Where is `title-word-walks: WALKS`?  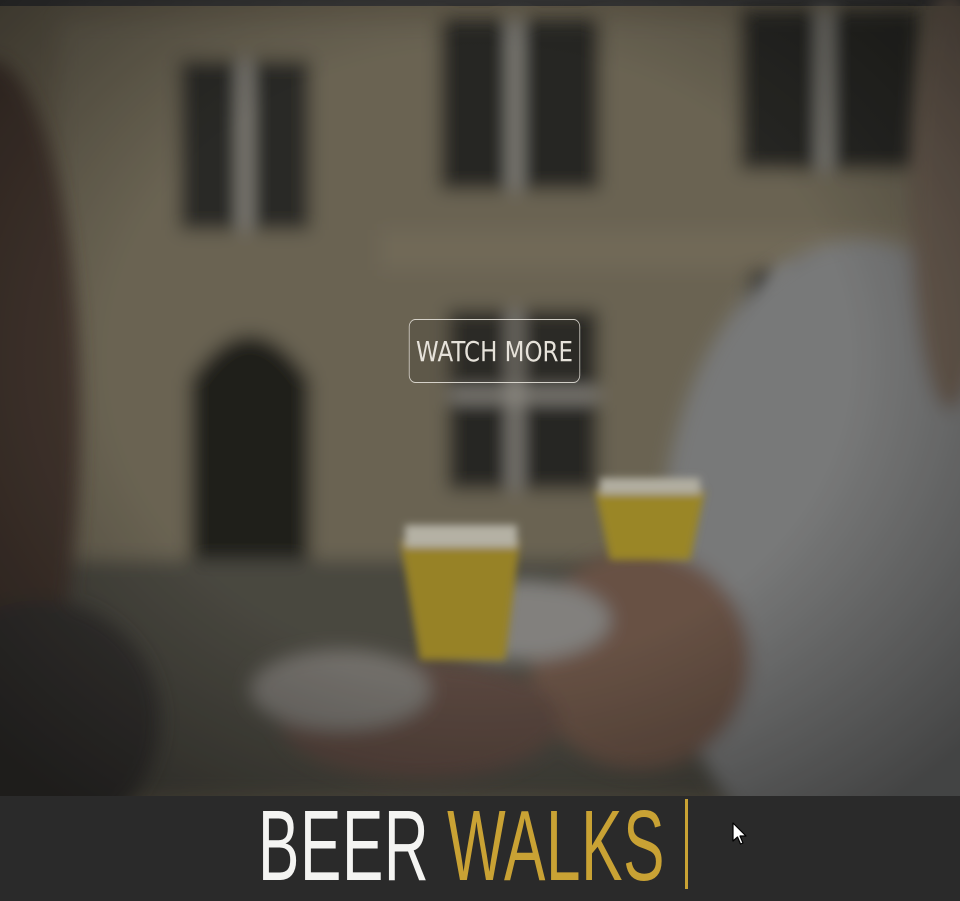
title-word-walks: WALKS is located at coordinates (556, 845).